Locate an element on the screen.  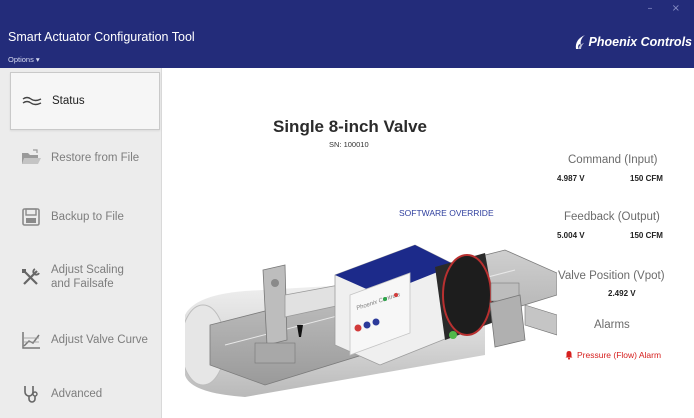
sidebar-item-label: Adjust Valve Curve is located at coordinates (99, 340).